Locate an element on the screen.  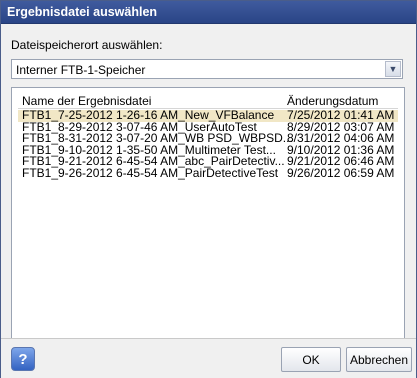
column-header-date: Änderungsdatum is located at coordinates (332, 101).